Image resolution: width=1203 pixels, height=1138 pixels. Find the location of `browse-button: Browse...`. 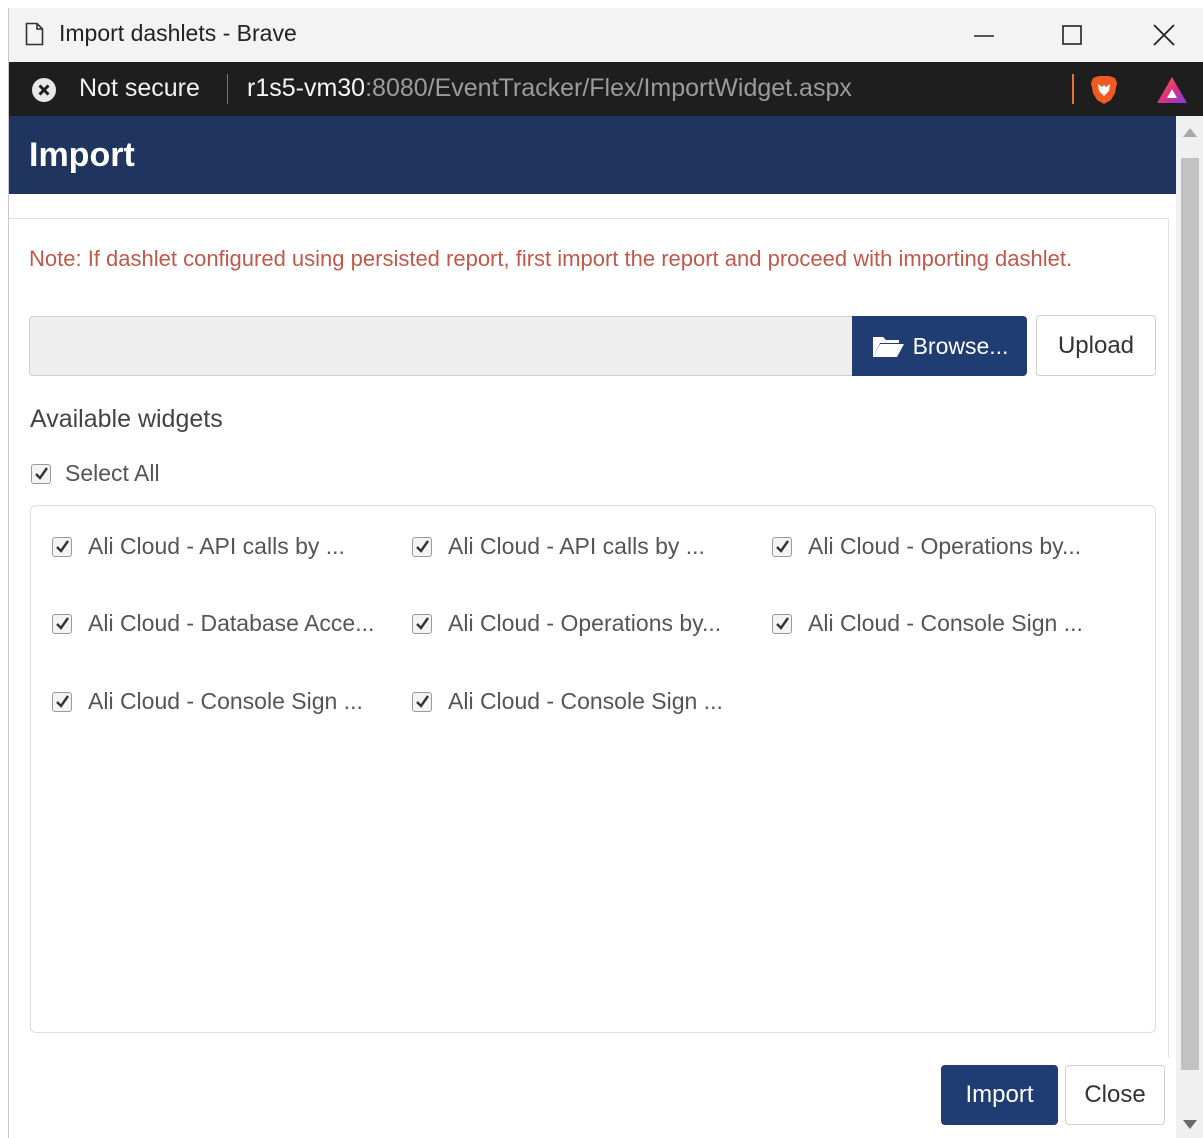

browse-button: Browse... is located at coordinates (939, 346).